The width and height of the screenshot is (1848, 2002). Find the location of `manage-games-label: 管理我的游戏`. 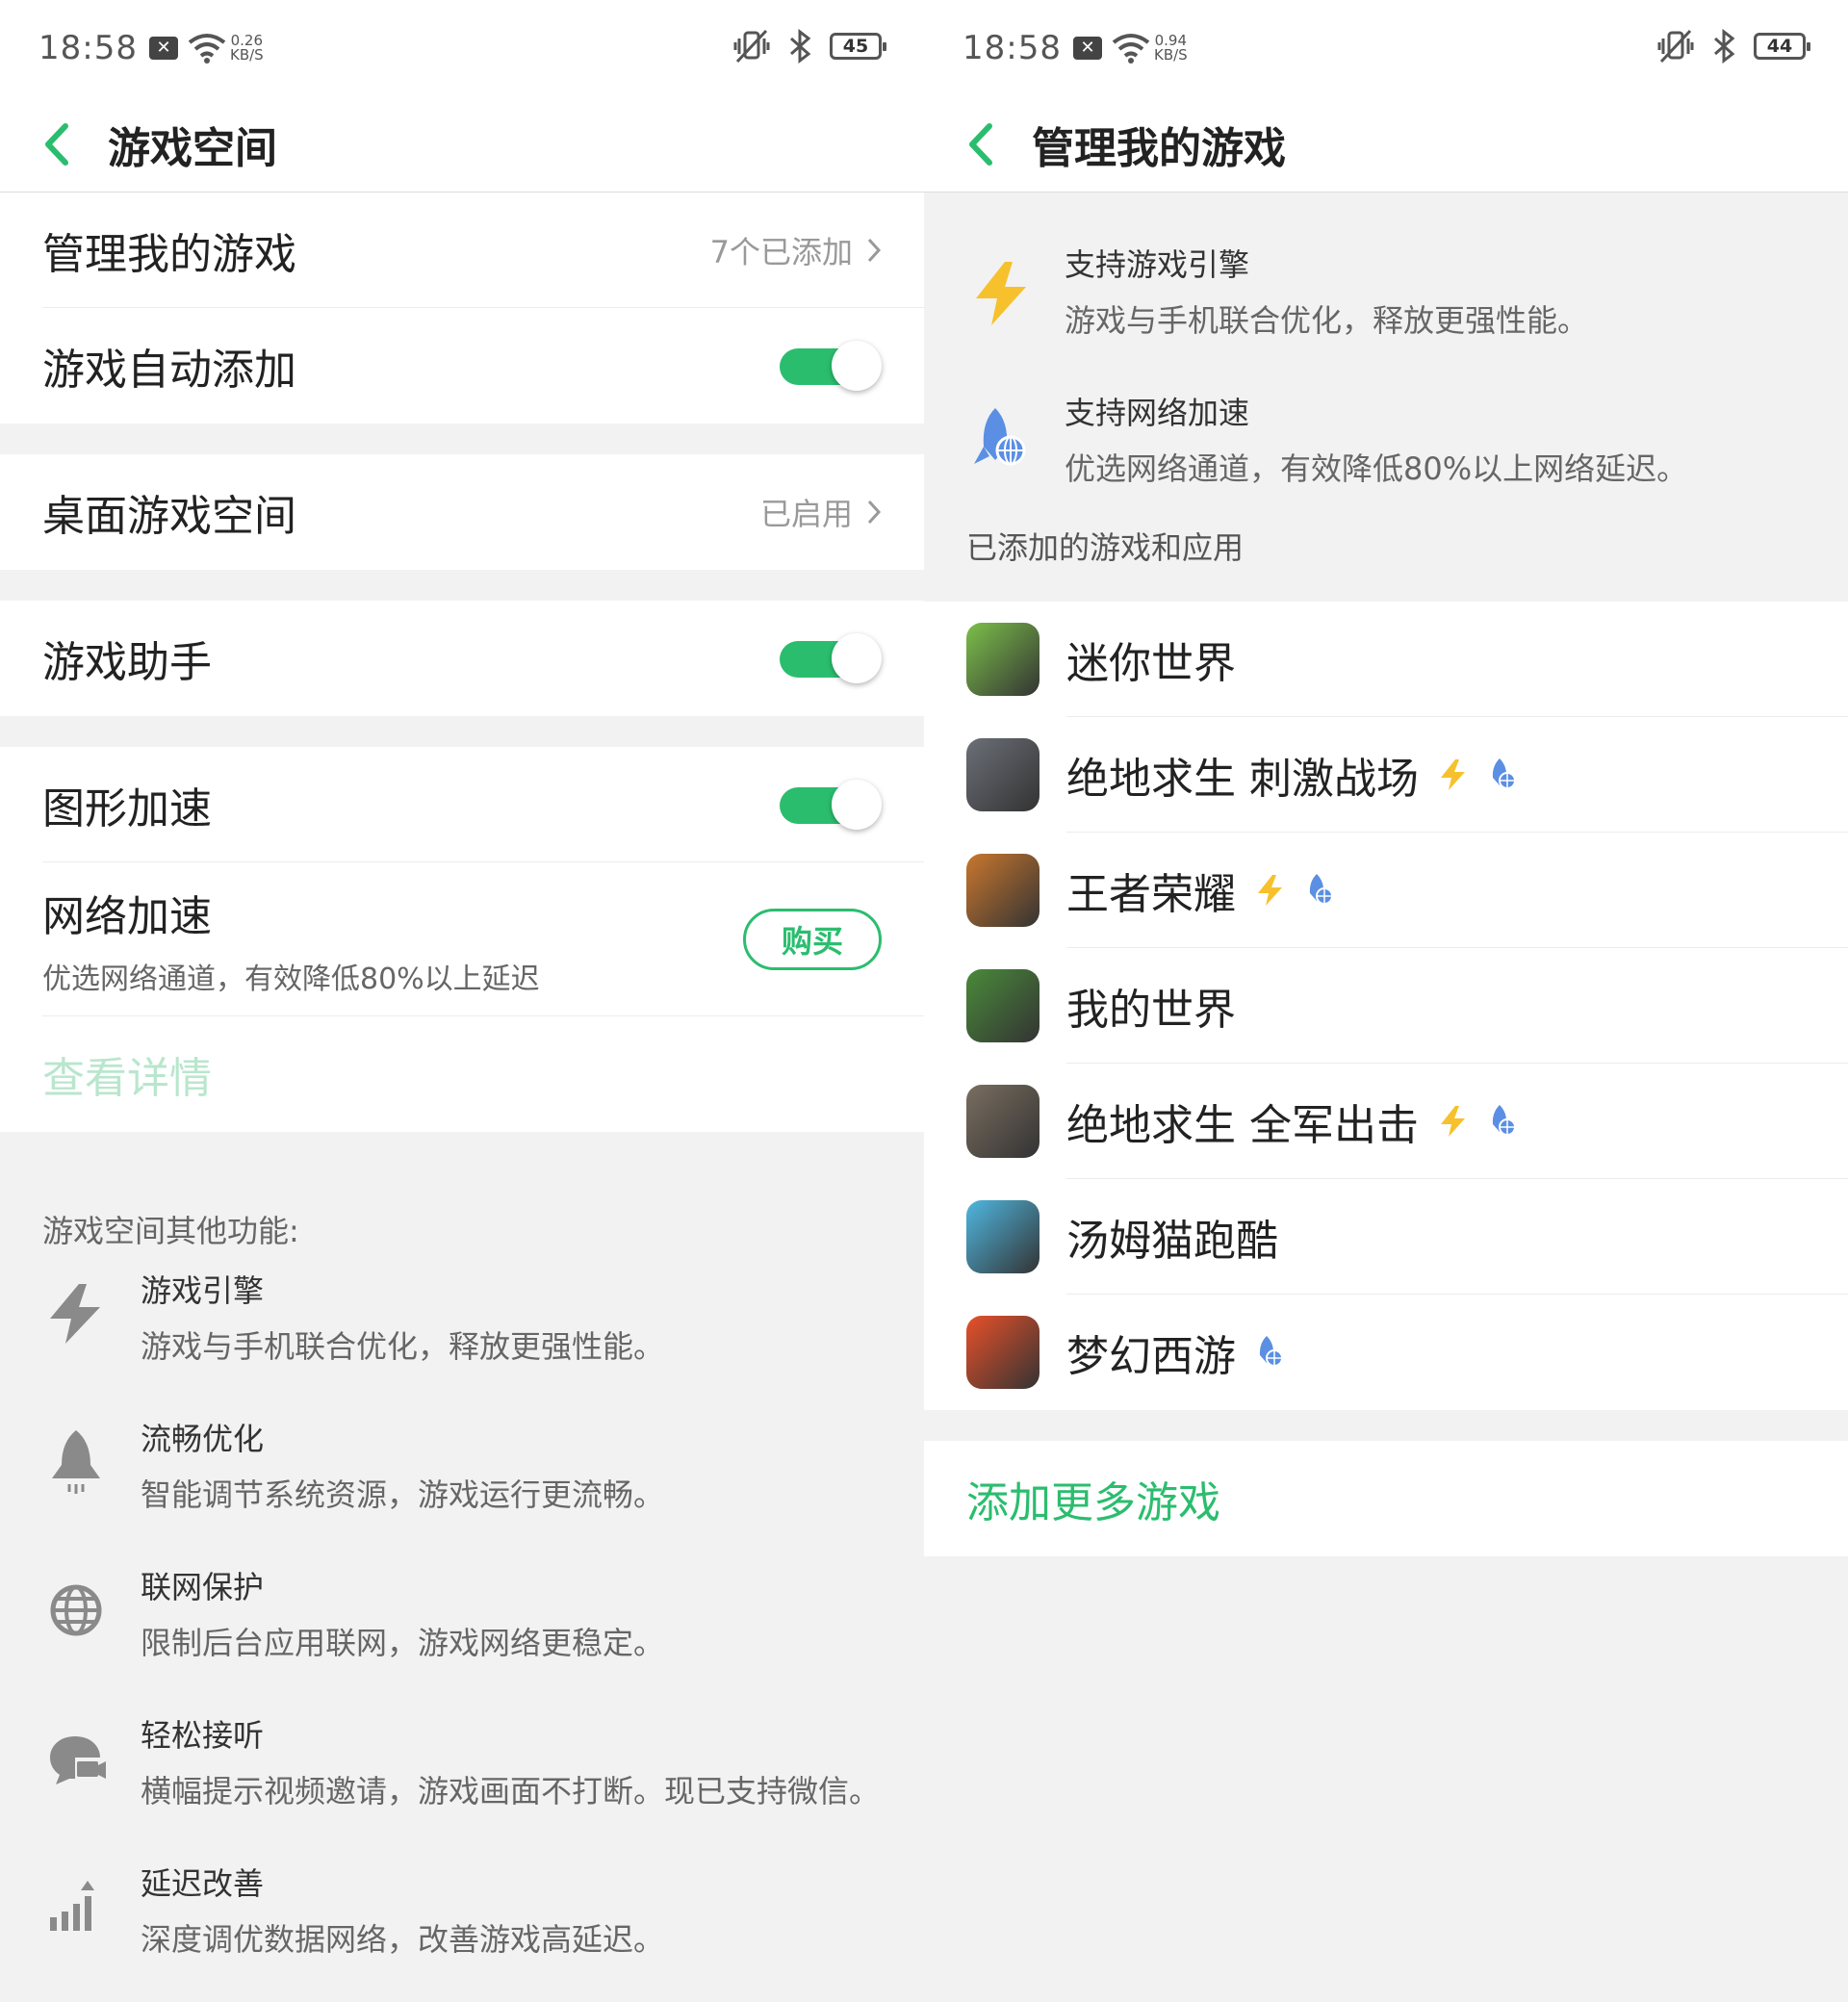

manage-games-label: 管理我的游戏 is located at coordinates (169, 254).